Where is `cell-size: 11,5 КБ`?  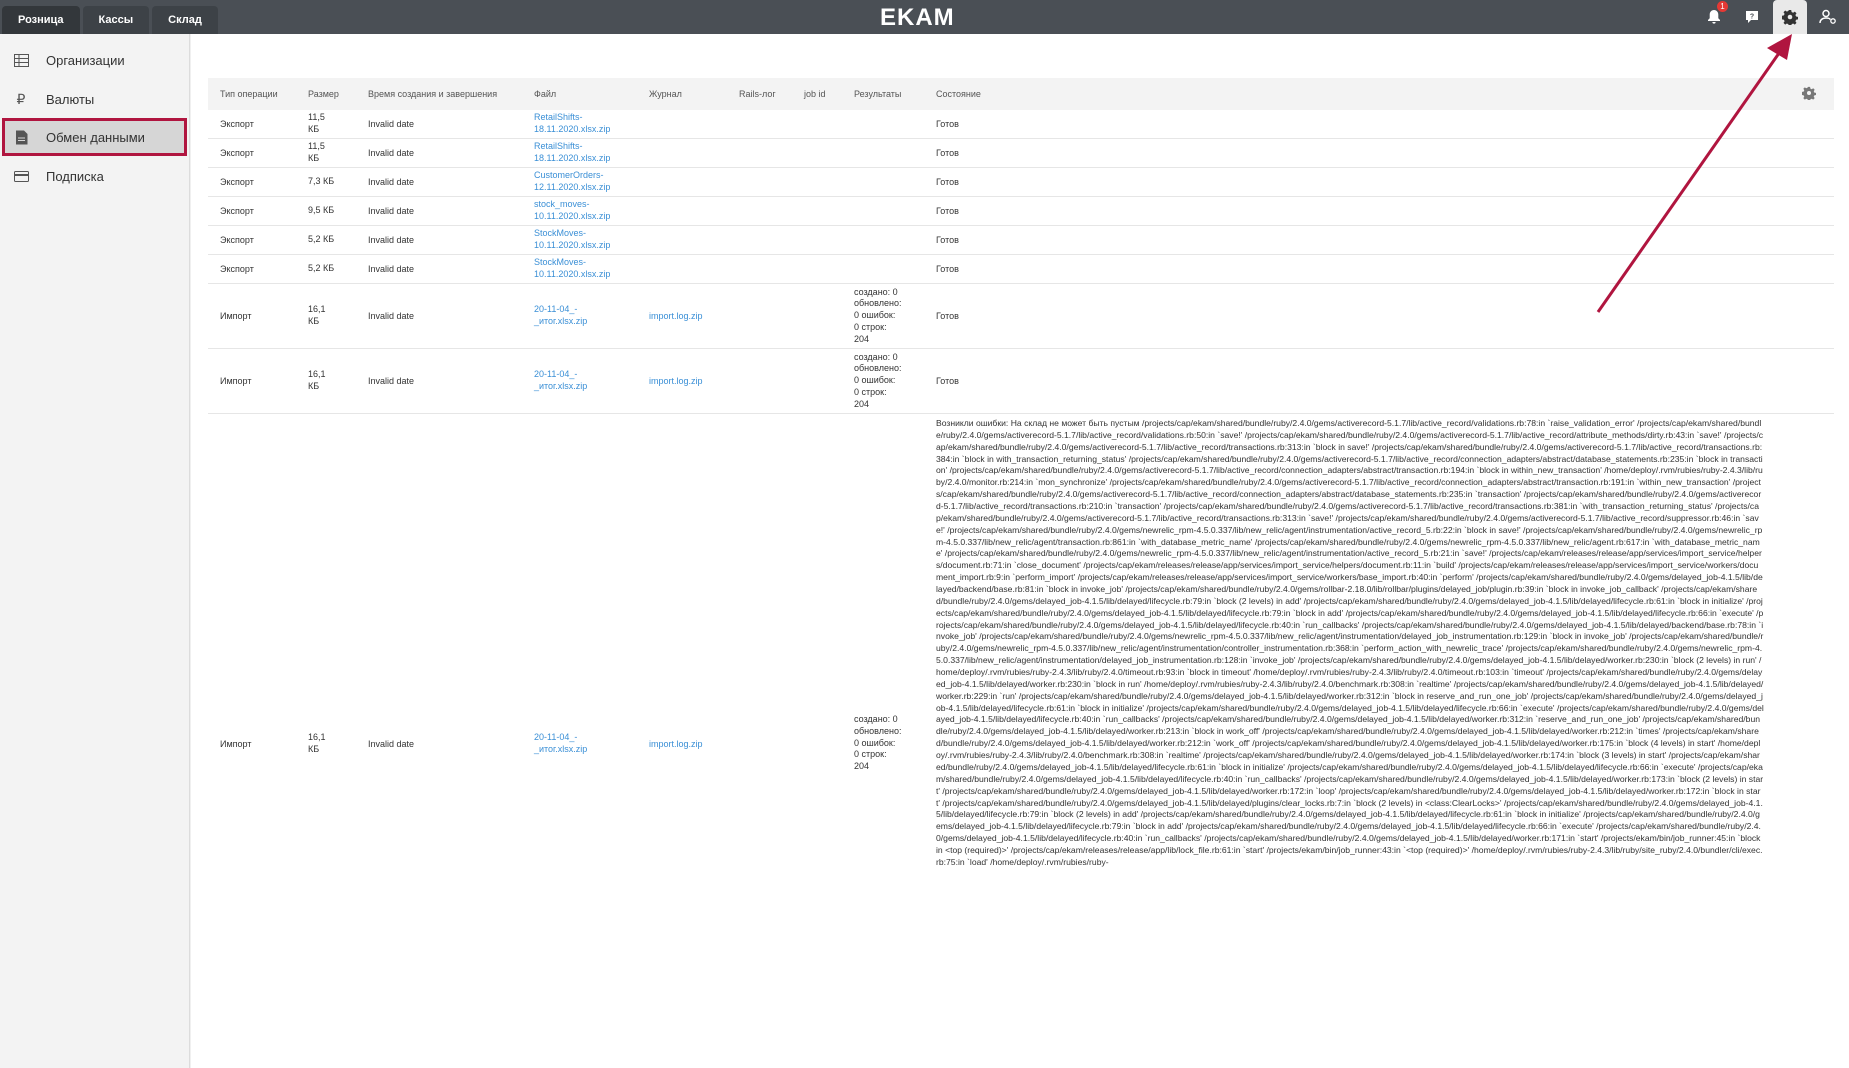
cell-size: 11,5 КБ is located at coordinates (316, 152).